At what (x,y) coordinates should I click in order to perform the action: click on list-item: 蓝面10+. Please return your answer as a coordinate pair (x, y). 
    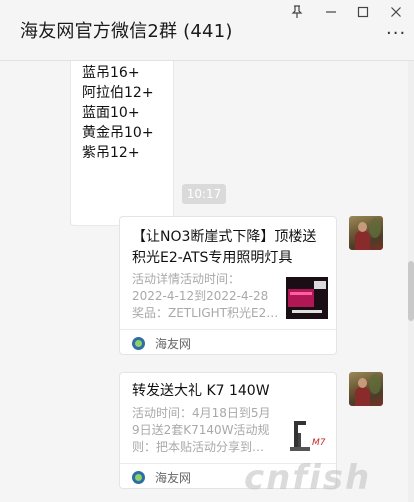
    Looking at the image, I should click on (111, 113).